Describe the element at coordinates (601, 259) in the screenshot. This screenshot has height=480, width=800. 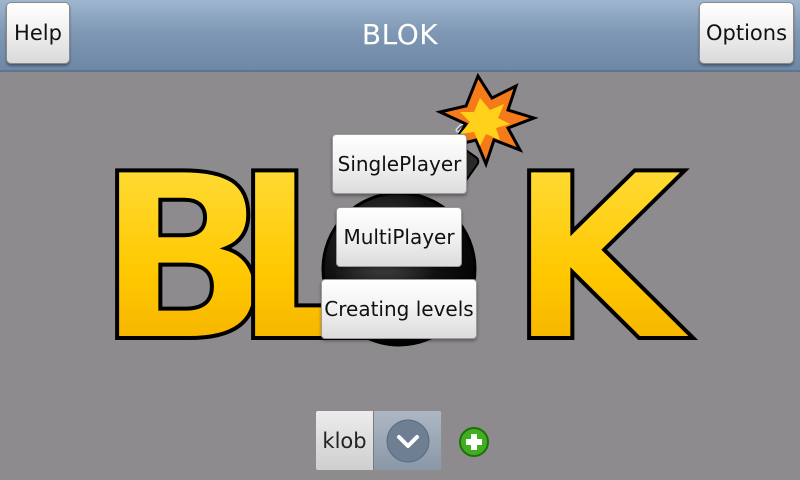
I see `logo-letter-k: K` at that location.